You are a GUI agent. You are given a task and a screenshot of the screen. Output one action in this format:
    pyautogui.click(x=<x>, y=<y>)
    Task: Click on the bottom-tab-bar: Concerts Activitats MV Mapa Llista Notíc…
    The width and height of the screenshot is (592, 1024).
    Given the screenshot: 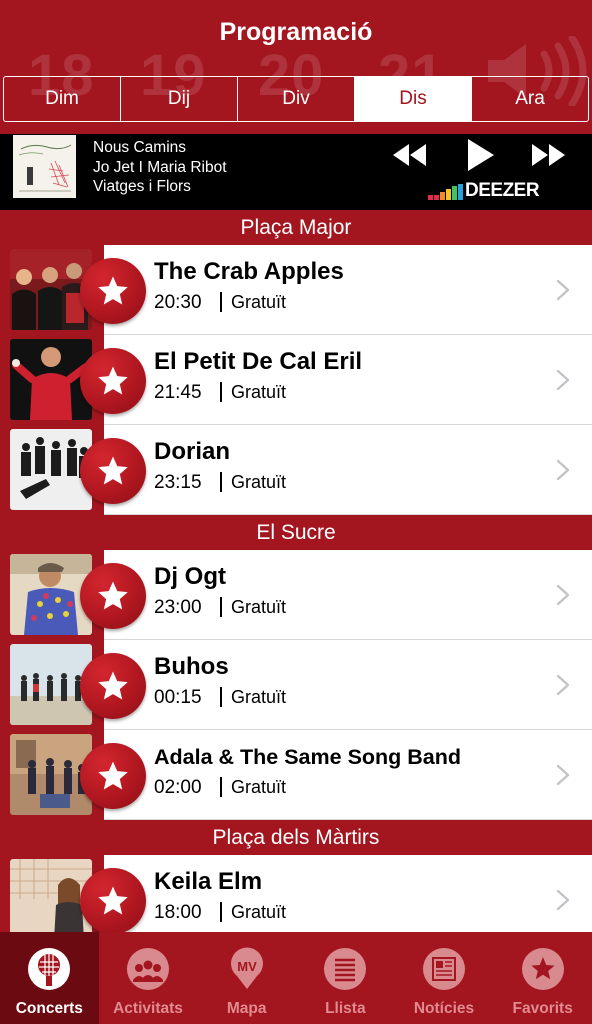 What is the action you would take?
    pyautogui.click(x=296, y=978)
    